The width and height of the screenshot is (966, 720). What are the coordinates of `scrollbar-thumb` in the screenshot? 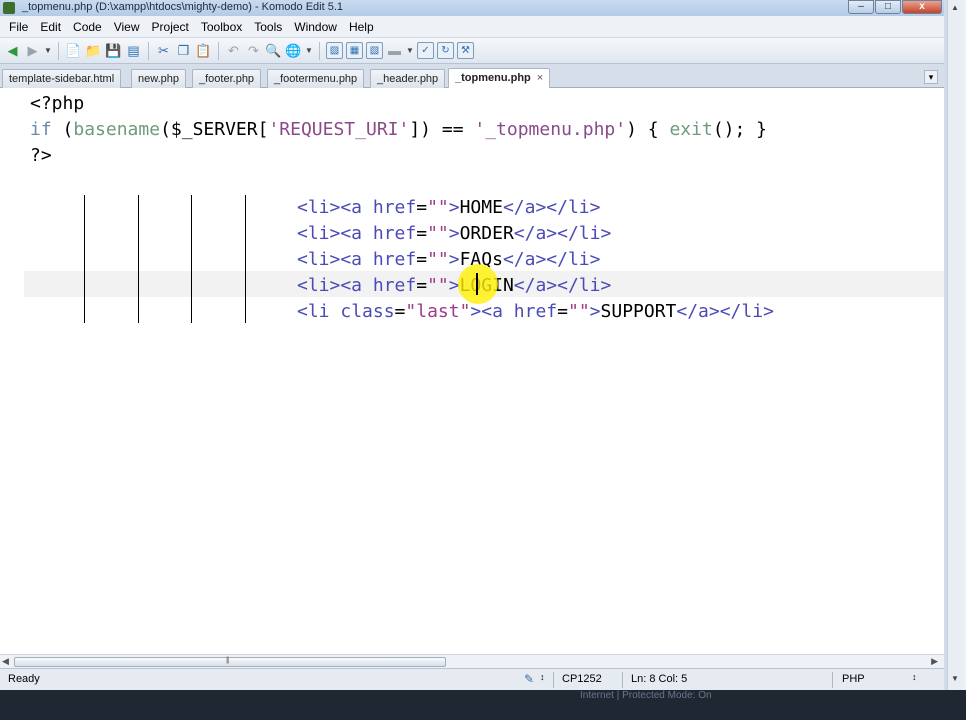 It's located at (230, 662).